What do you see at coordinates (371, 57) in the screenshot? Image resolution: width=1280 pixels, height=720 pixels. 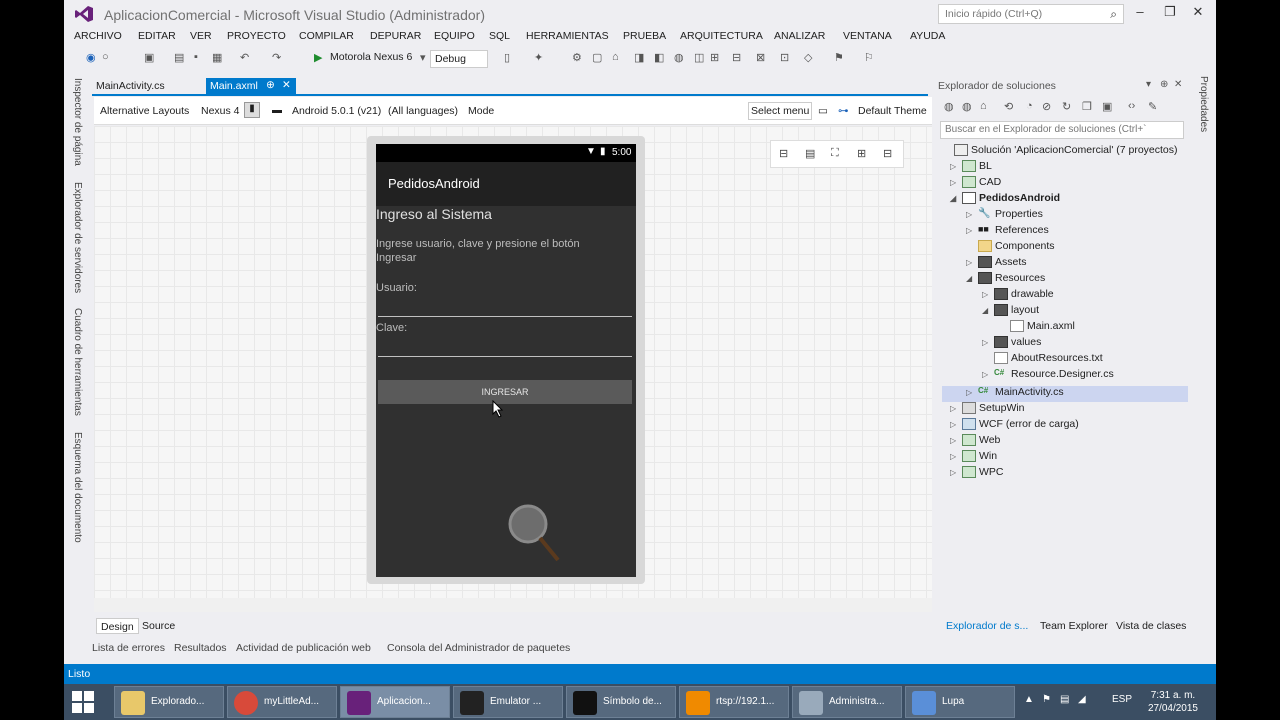 I see `device-selector: Motorola Nexus 6` at bounding box center [371, 57].